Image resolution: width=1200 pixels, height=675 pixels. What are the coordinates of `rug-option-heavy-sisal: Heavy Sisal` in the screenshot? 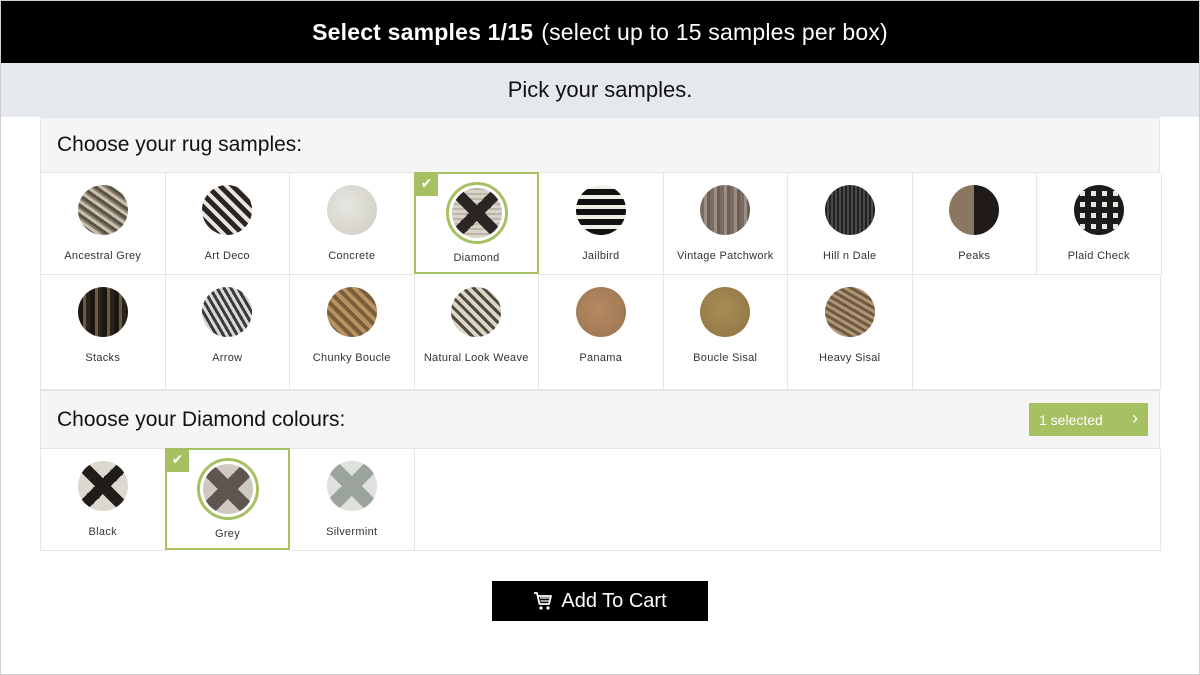 It's located at (850, 332).